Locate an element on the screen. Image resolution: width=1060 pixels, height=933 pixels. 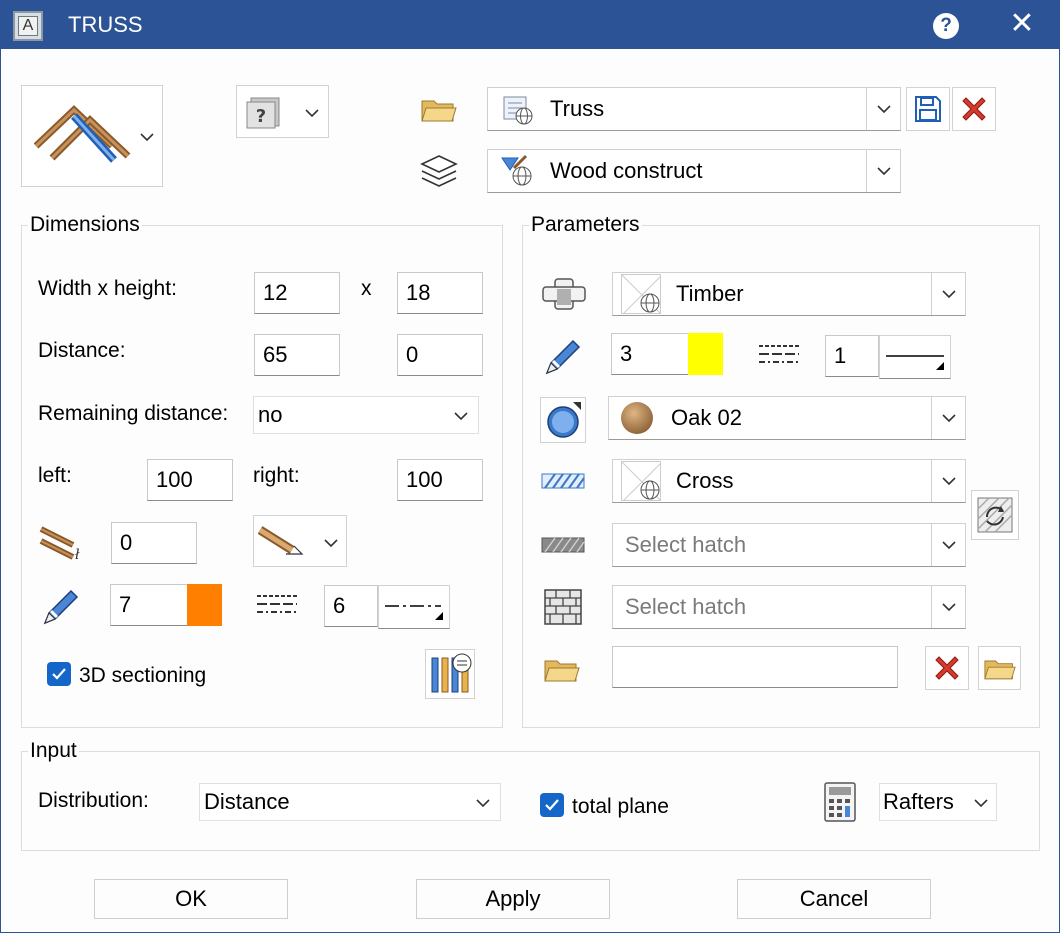
hatch-1-value: Cross is located at coordinates (705, 480).